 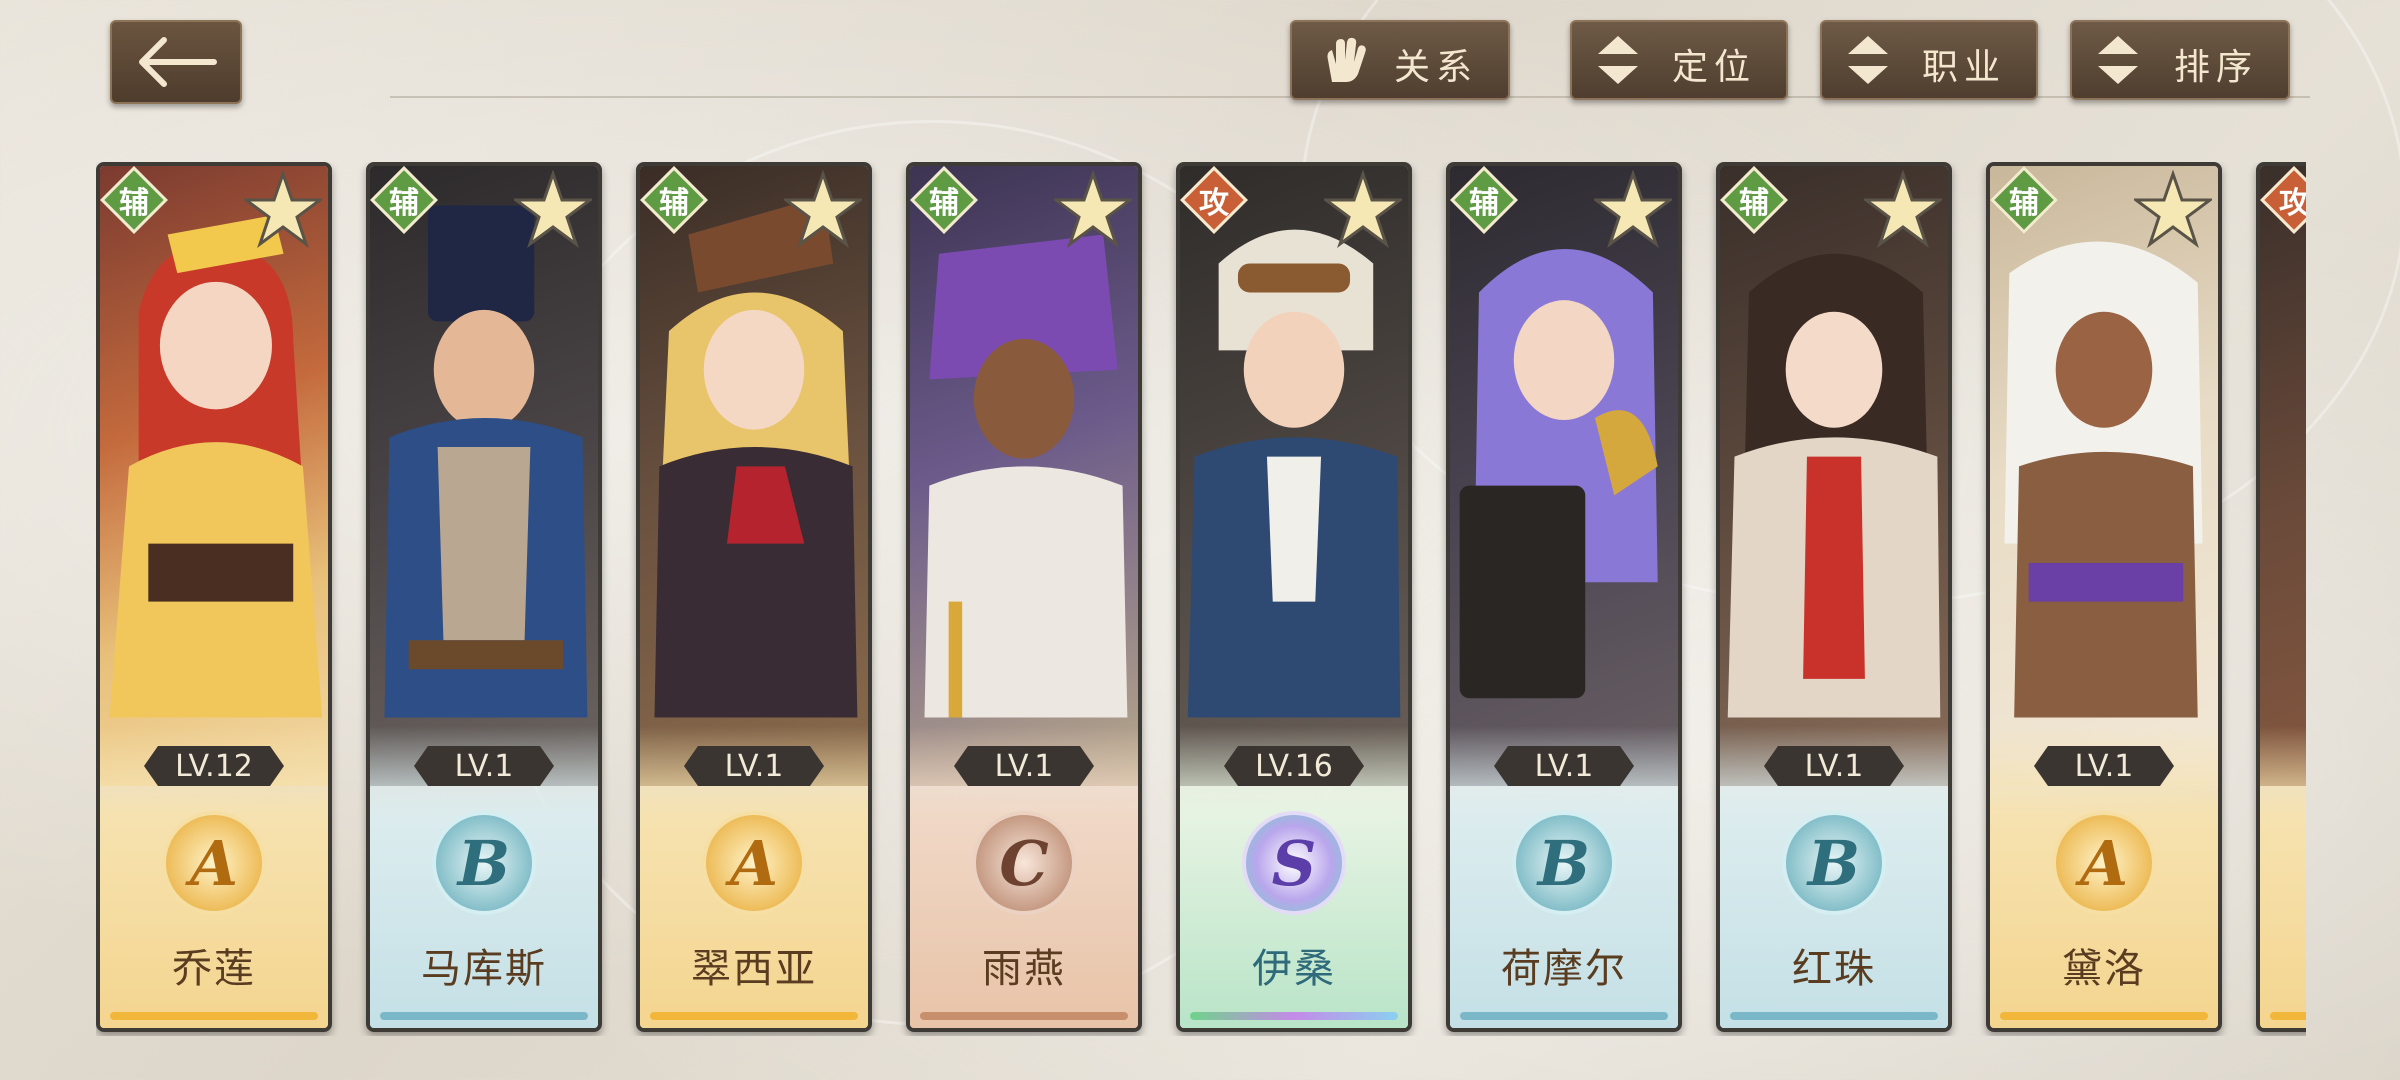 What do you see at coordinates (2104, 969) in the screenshot?
I see `hero-name: 黛洛` at bounding box center [2104, 969].